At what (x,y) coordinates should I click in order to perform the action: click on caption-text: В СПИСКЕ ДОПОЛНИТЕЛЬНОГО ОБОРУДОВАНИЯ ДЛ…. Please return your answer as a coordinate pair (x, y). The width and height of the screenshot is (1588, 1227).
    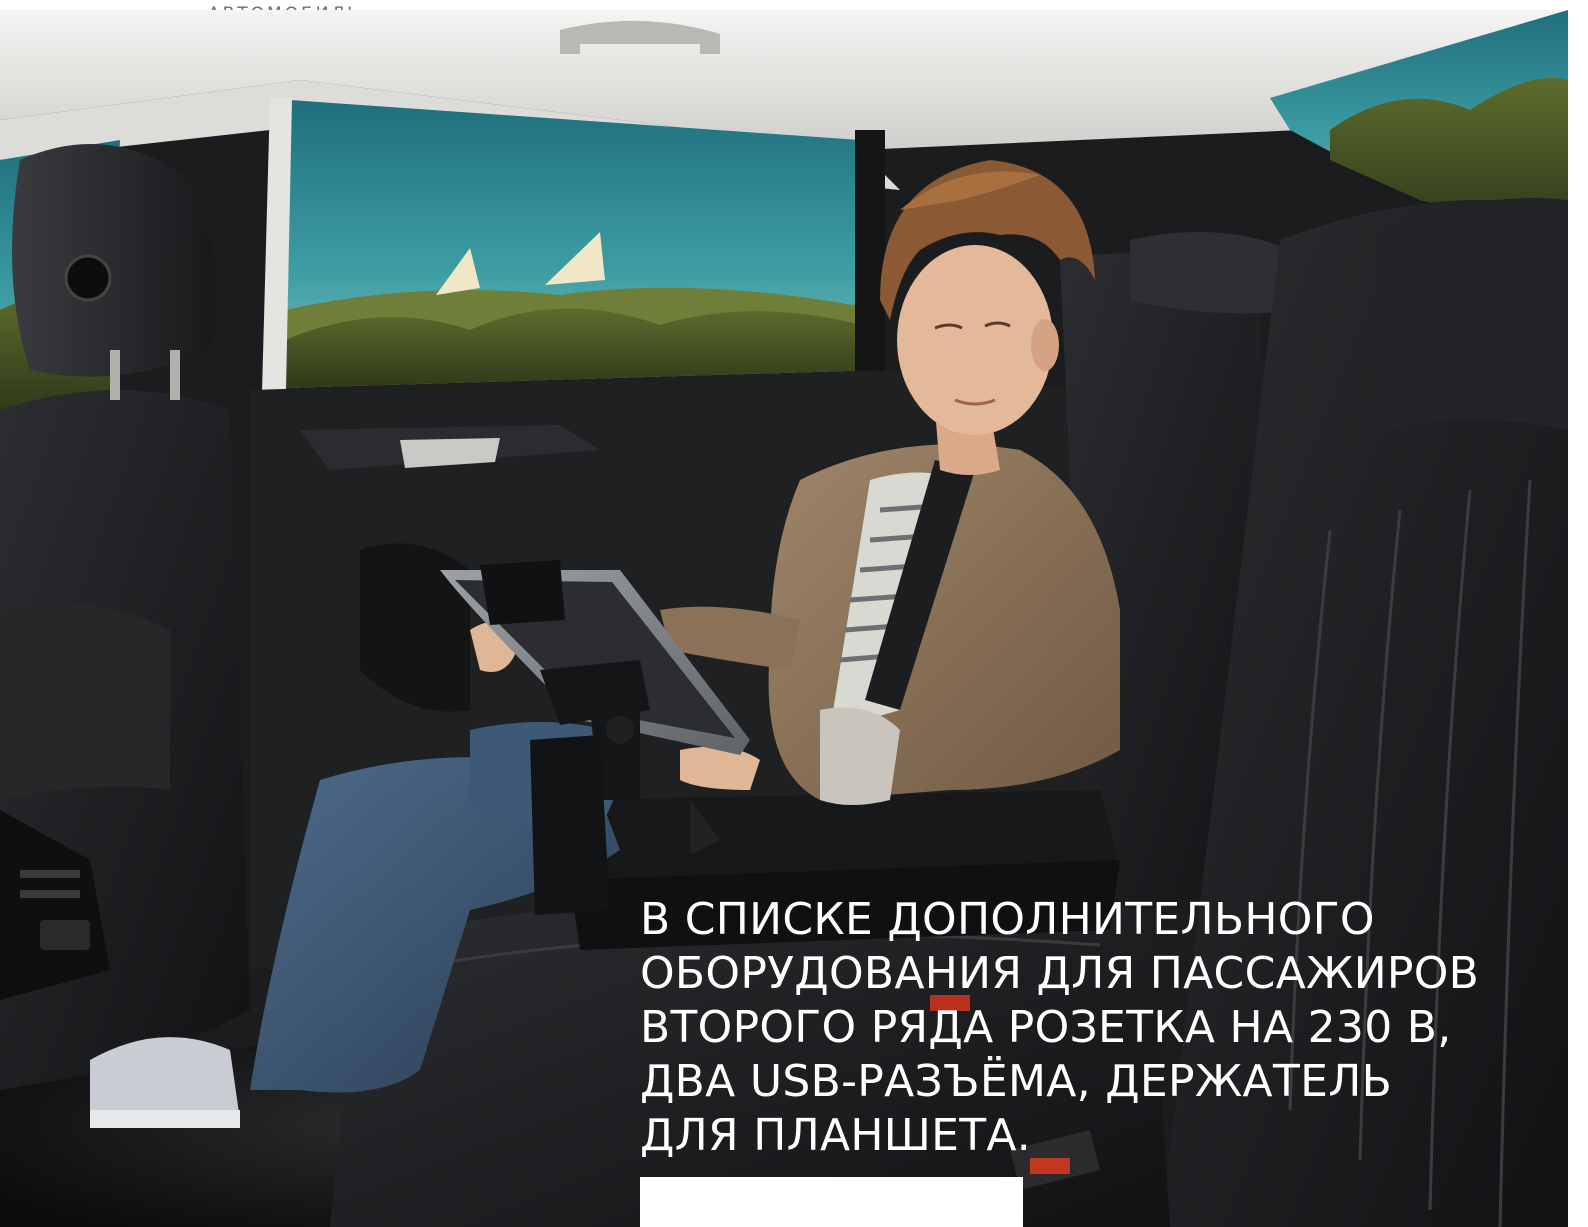
    Looking at the image, I should click on (1090, 1028).